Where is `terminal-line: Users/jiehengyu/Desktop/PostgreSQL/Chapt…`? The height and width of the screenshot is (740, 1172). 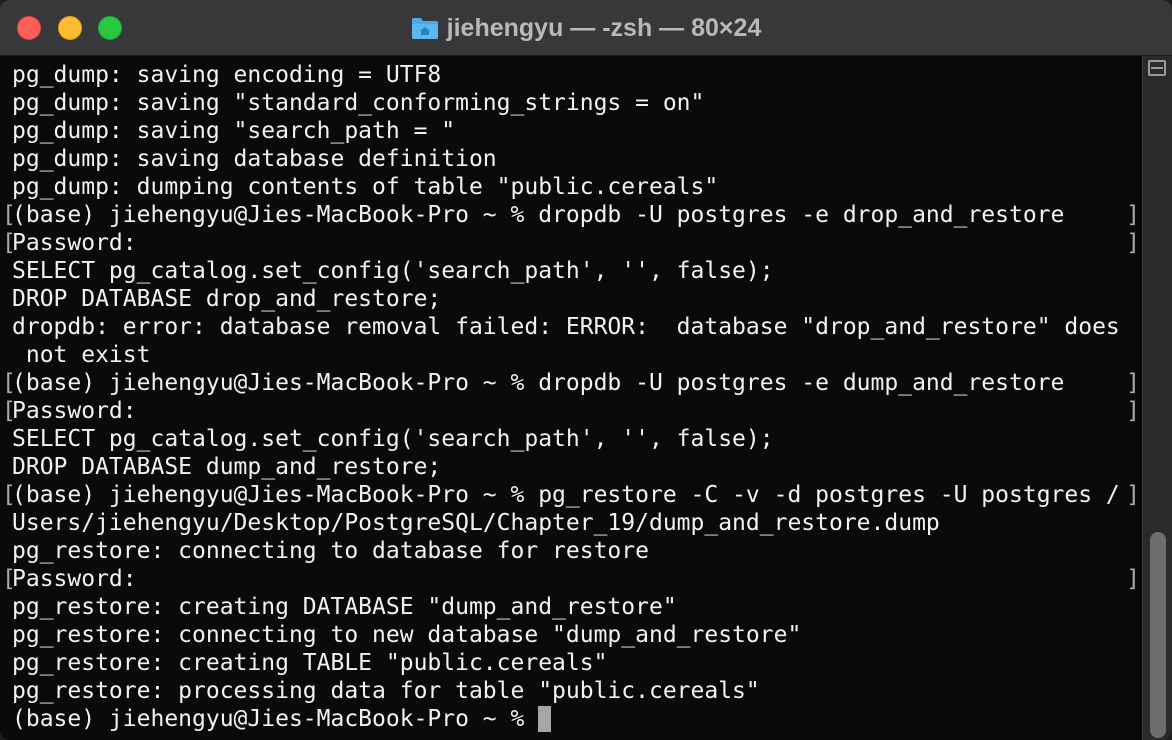
terminal-line: Users/jiehengyu/Desktop/PostgreSQL/Chapt… is located at coordinates (571, 523).